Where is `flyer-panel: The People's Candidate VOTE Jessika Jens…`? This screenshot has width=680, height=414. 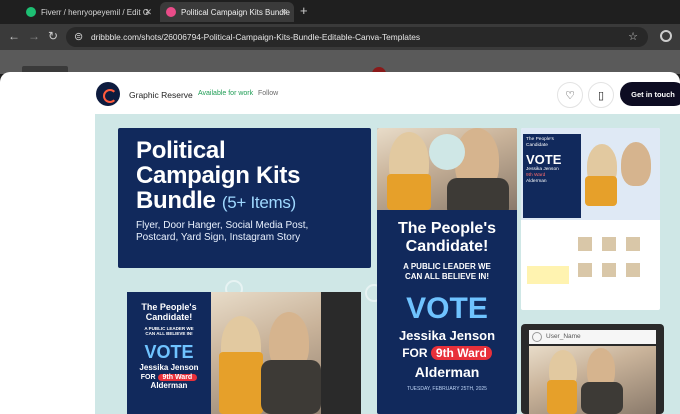
flyer-panel: The People's Candidate VOTE Jessika Jens… is located at coordinates (552, 176).